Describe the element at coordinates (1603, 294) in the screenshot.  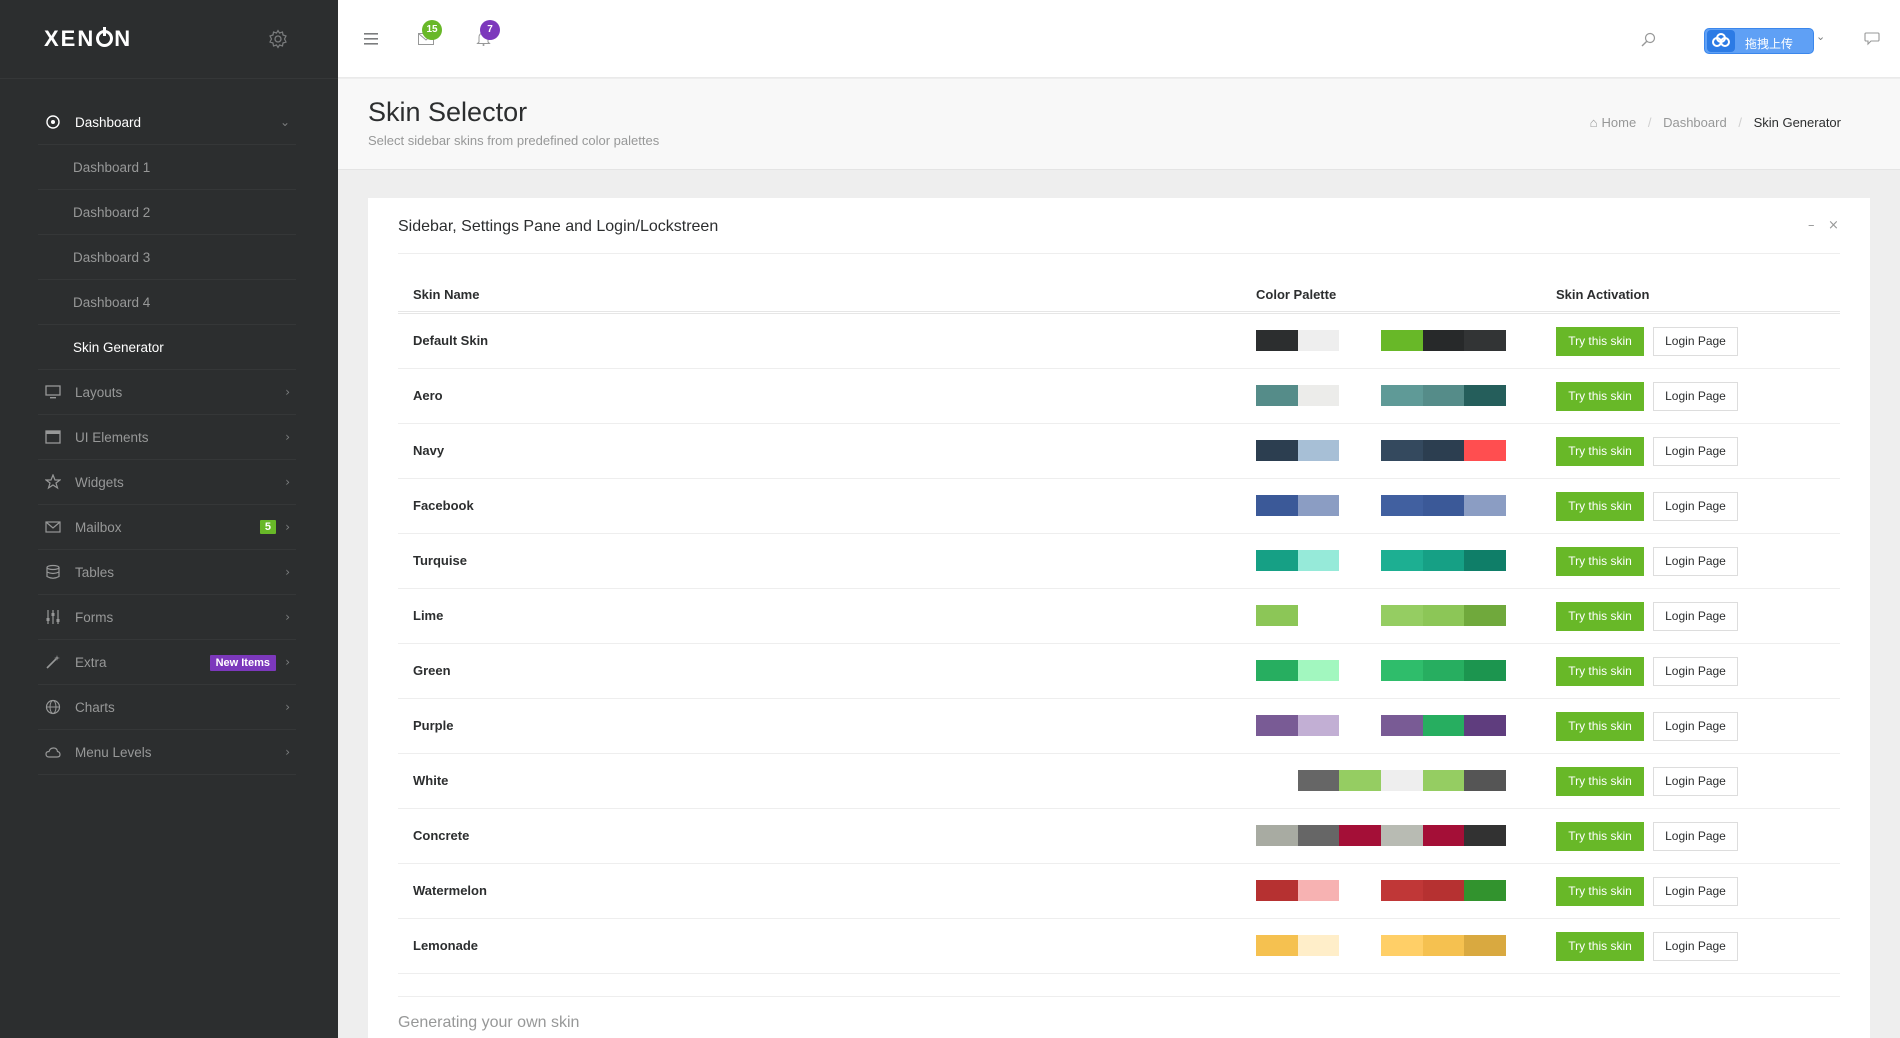
I see `column-header-skin-activation: Skin Activation` at that location.